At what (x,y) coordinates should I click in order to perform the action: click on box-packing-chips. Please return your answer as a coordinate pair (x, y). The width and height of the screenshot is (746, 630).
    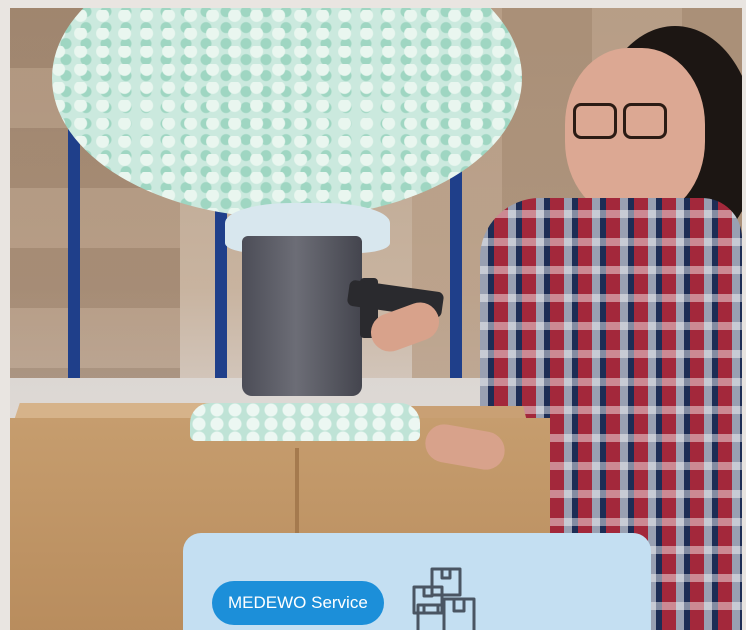
    Looking at the image, I should click on (305, 422).